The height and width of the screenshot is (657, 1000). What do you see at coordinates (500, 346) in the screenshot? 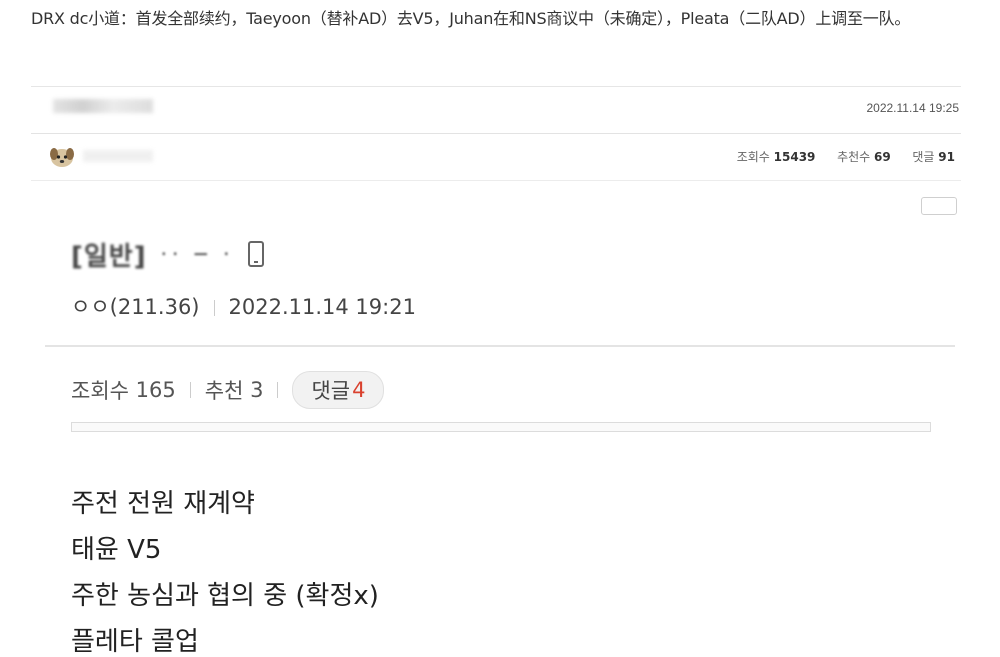
I see `divider` at bounding box center [500, 346].